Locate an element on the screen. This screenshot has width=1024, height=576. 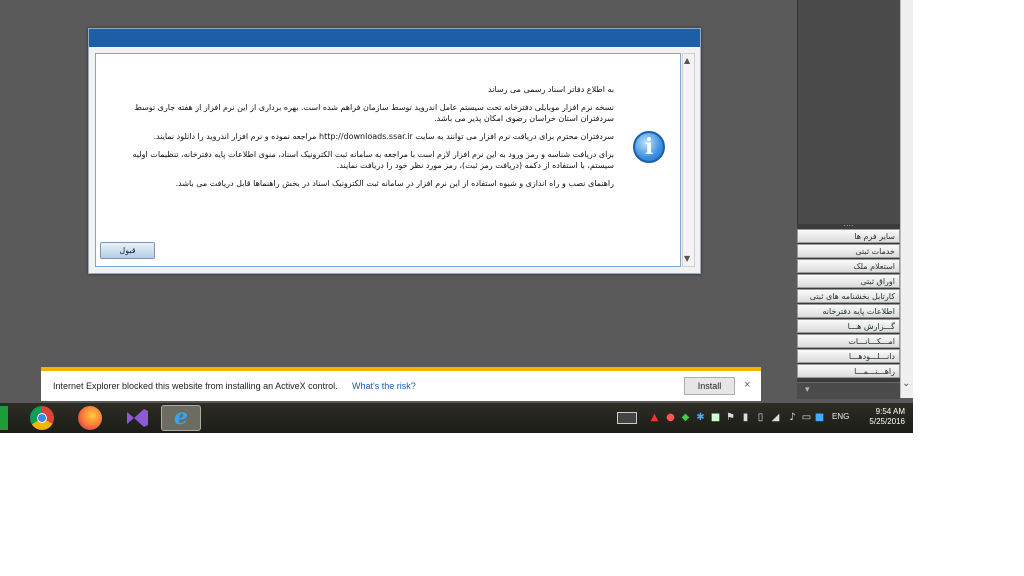
visual-studio-icon is located at coordinates (137, 418).